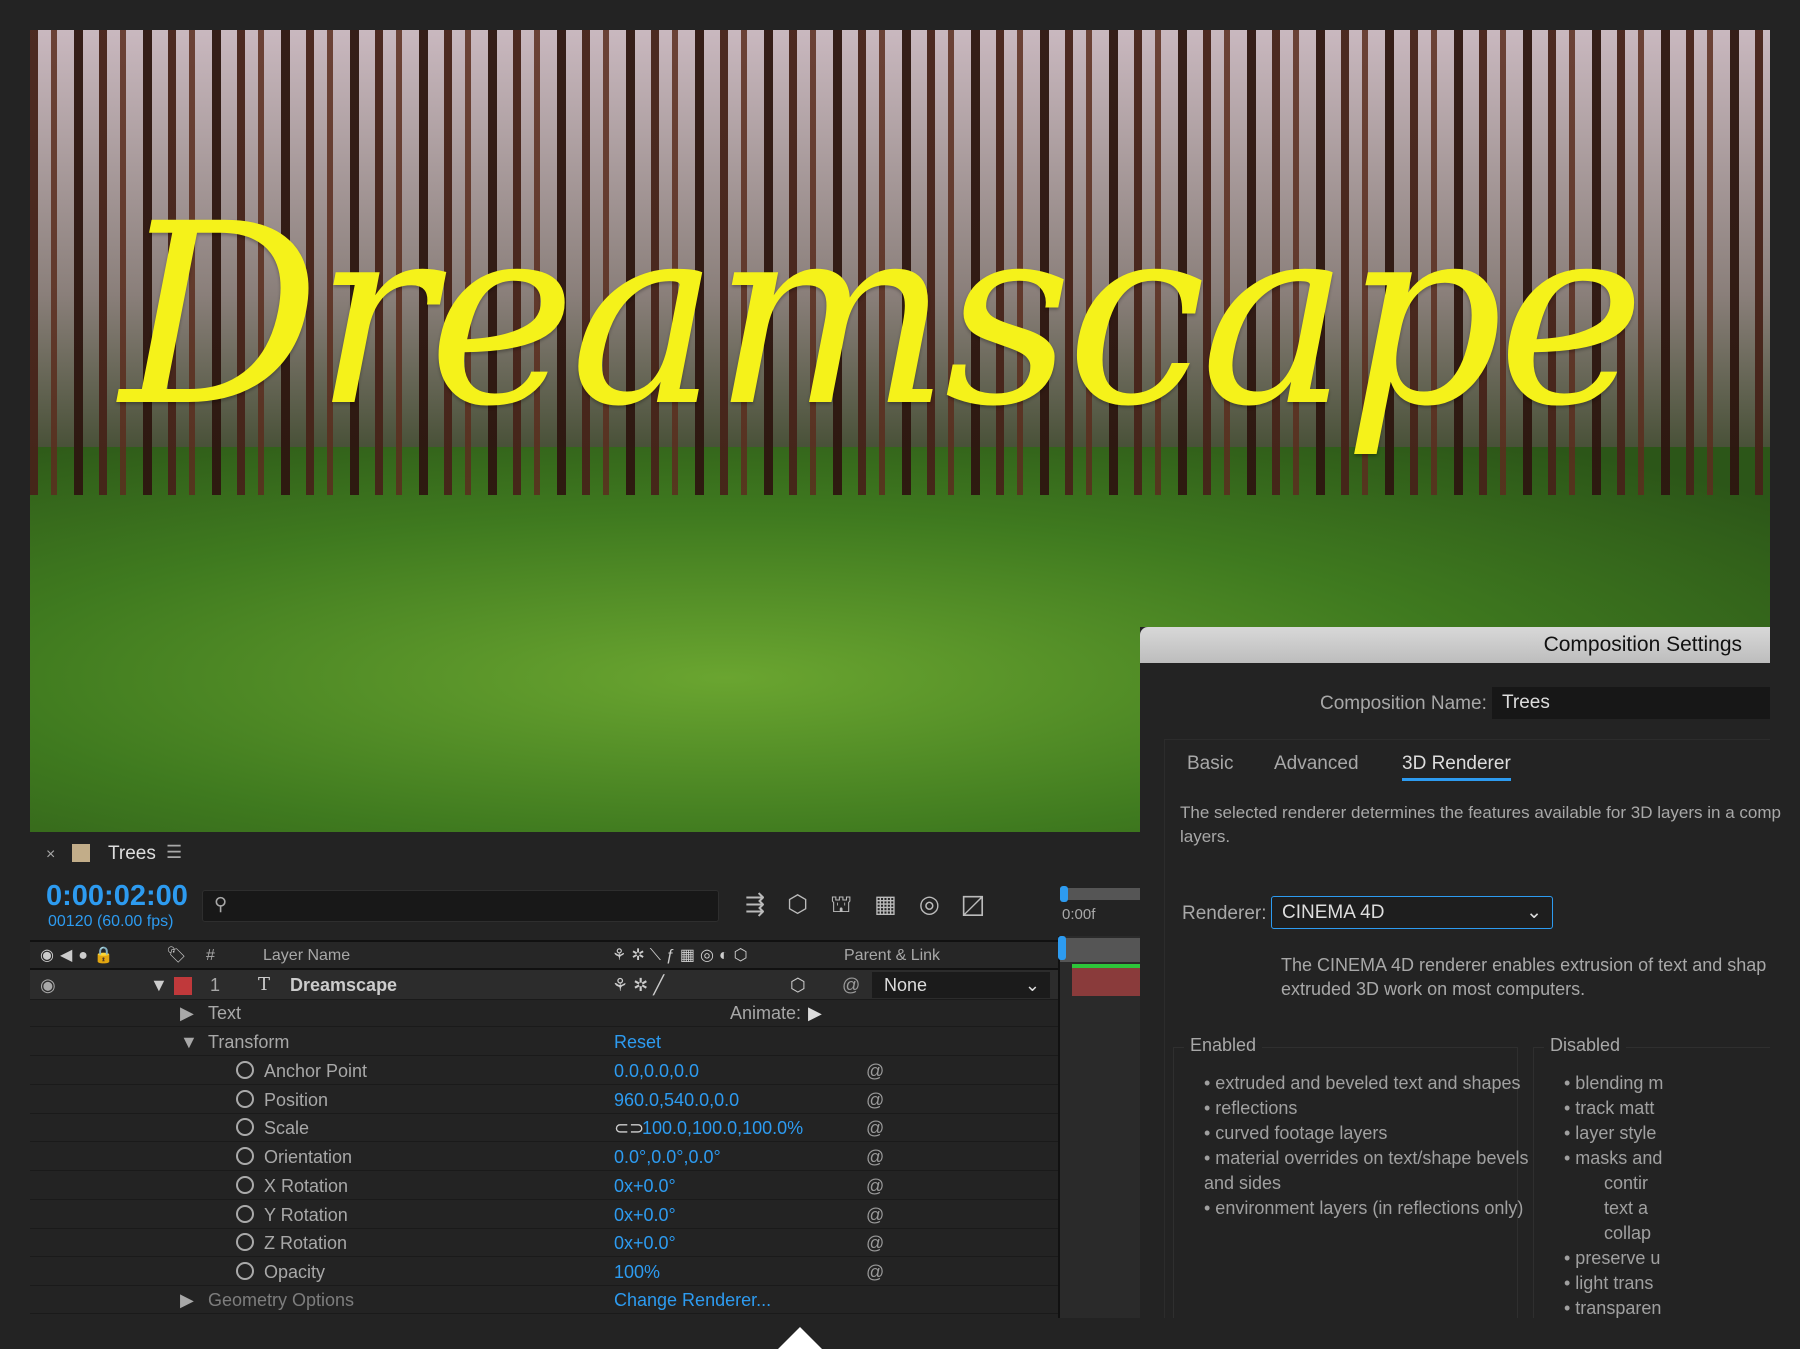  What do you see at coordinates (815, 1013) in the screenshot?
I see `animate-menu-icon: ▶` at bounding box center [815, 1013].